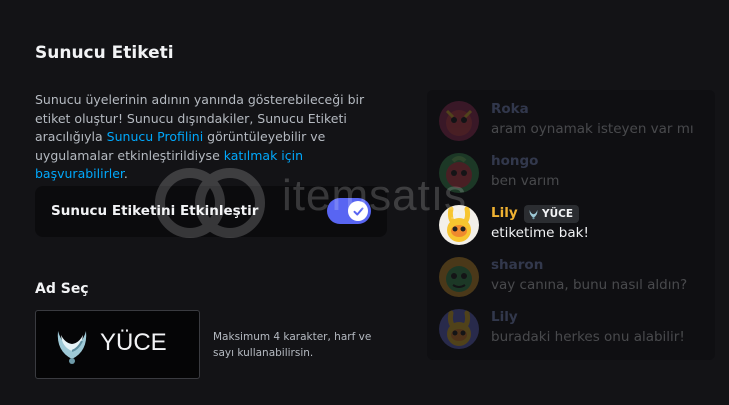 The height and width of the screenshot is (405, 729). Describe the element at coordinates (125, 173) in the screenshot. I see `description-text-3: .` at that location.